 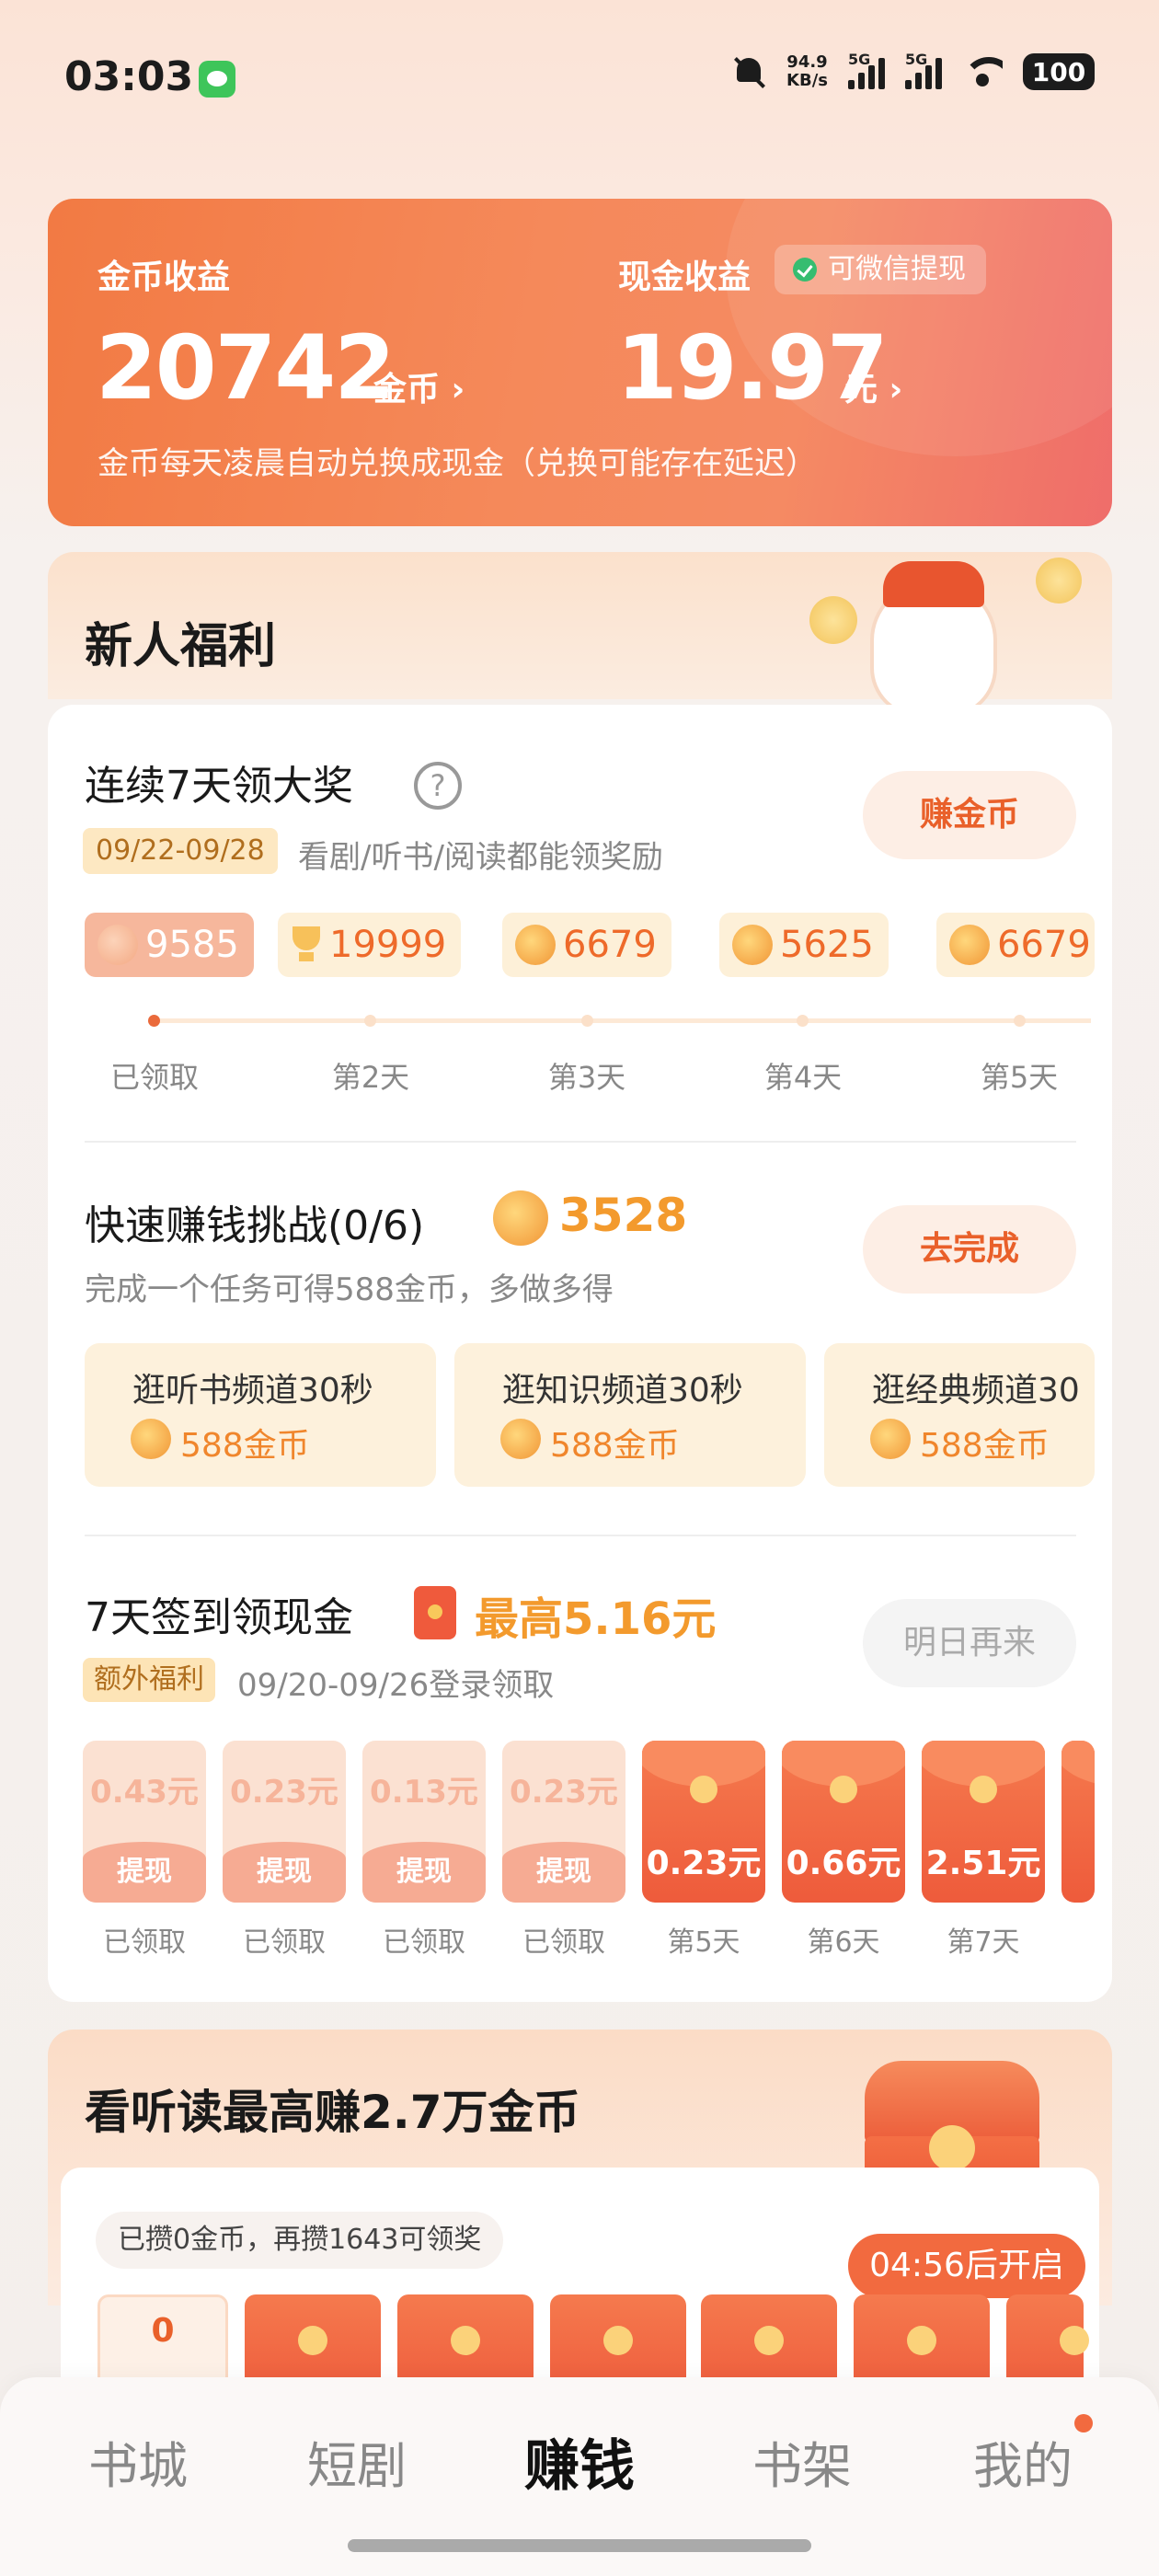 I want to click on wechat-withdraw-badge: 可微信提现, so click(x=880, y=269).